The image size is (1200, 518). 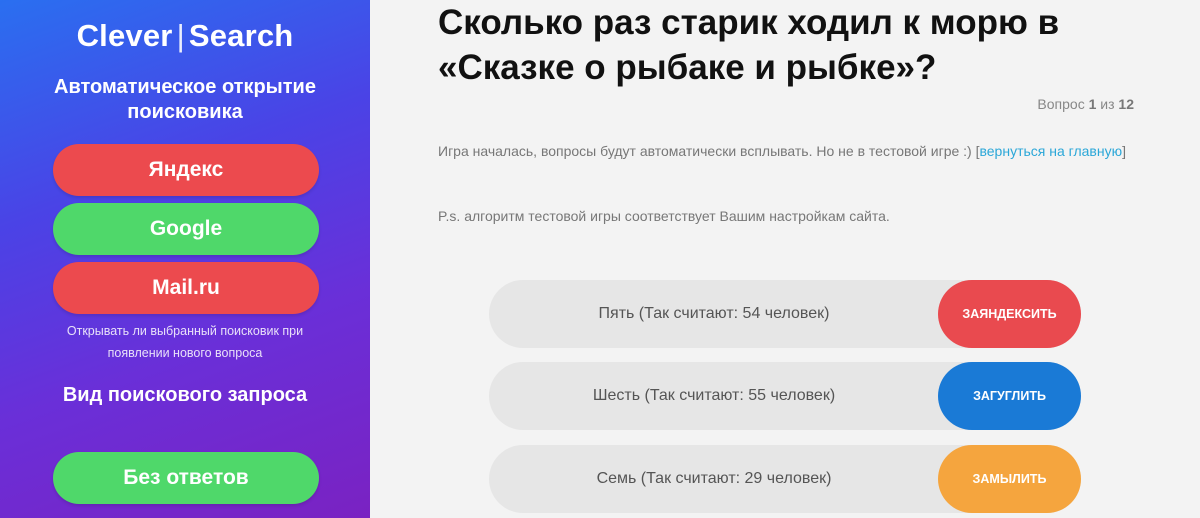 I want to click on counter-current: 1, so click(x=1092, y=104).